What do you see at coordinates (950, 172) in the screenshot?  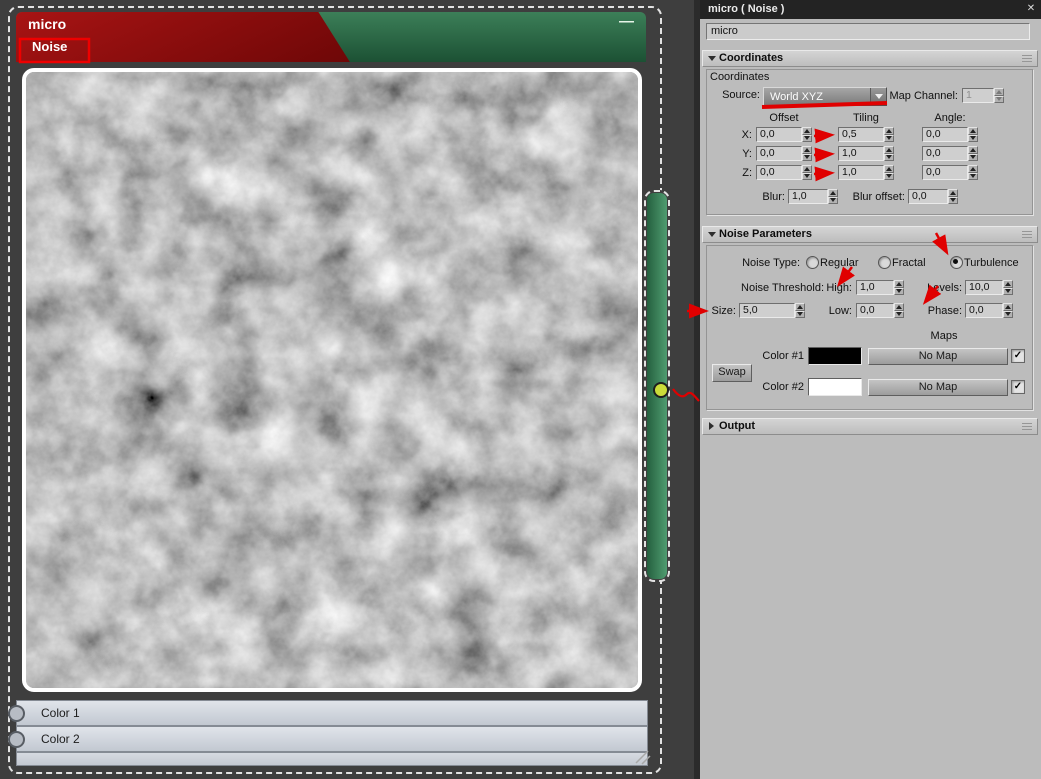 I see `angle-z-spinner: 0,0` at bounding box center [950, 172].